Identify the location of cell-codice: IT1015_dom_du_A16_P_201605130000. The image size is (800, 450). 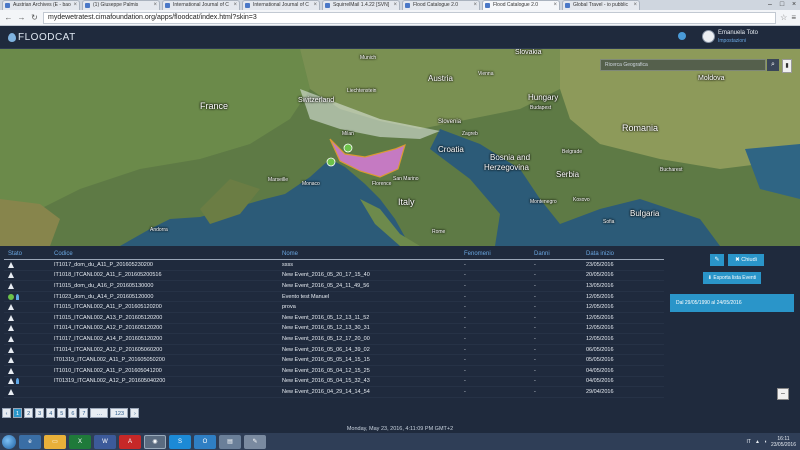
(104, 285).